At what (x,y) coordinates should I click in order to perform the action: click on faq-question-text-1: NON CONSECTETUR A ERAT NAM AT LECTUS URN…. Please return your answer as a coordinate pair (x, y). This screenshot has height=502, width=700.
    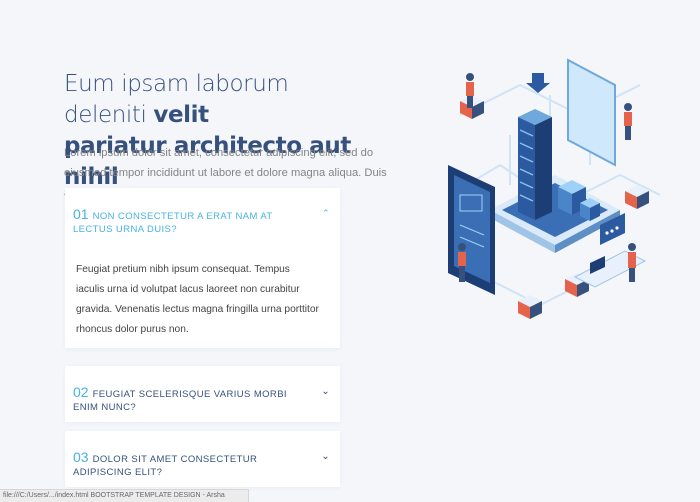
    Looking at the image, I should click on (173, 223).